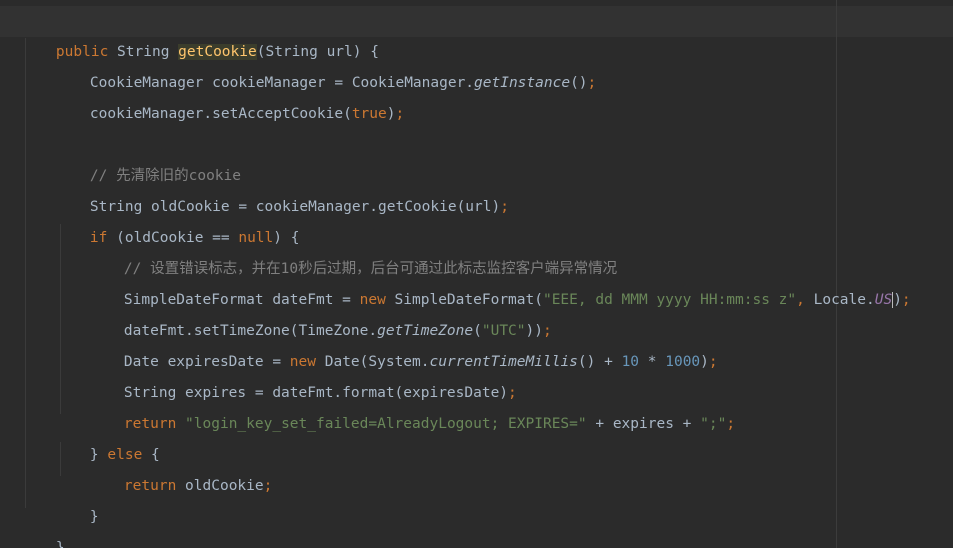 The height and width of the screenshot is (548, 953). I want to click on code-line: // 设置错误标志，并在10秒后过期，后台可通过此标志监控客户端异常情况, so click(353, 250).